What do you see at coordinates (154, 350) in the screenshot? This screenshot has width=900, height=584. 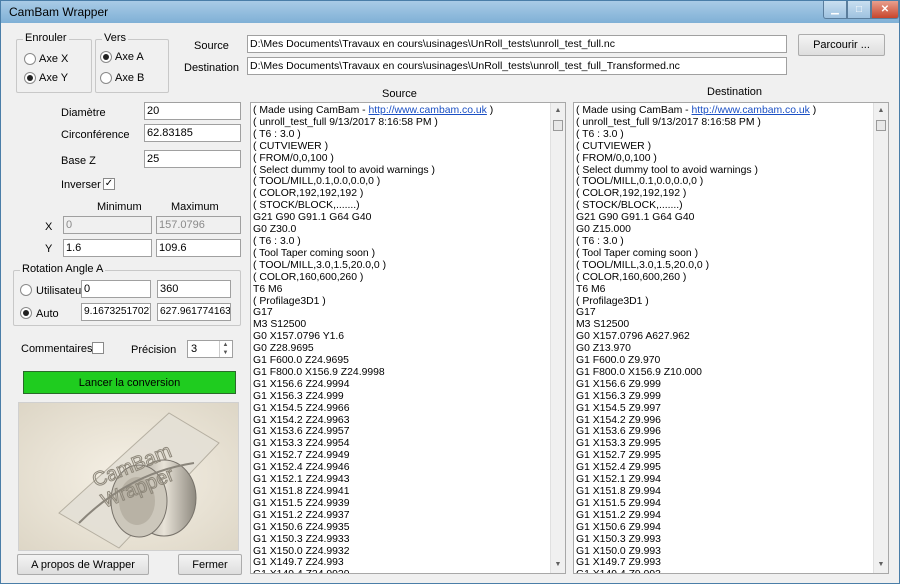 I see `precision-label: Précision` at bounding box center [154, 350].